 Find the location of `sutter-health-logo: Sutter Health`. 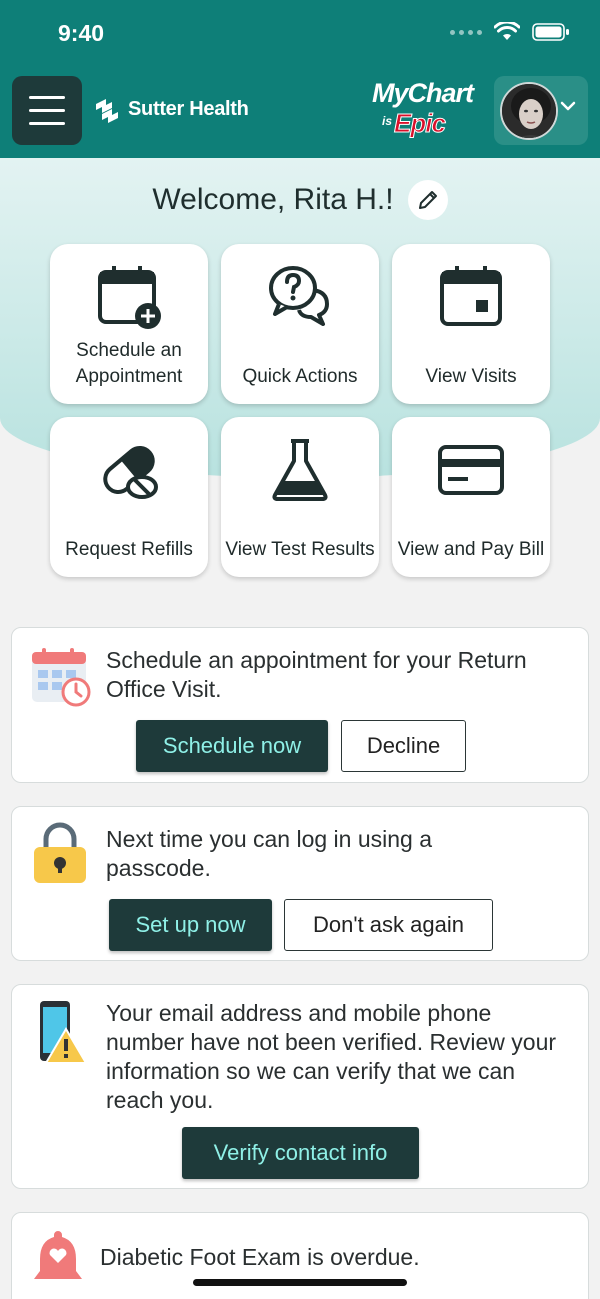

sutter-health-logo: Sutter Health is located at coordinates (170, 109).